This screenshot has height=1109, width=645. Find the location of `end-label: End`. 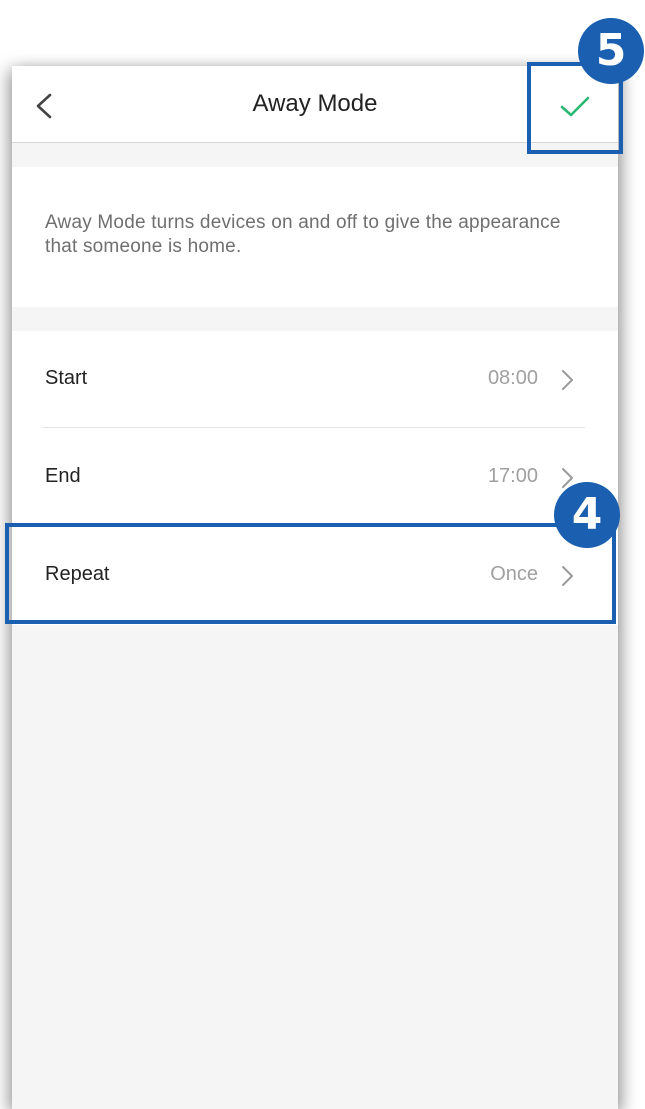

end-label: End is located at coordinates (63, 476).